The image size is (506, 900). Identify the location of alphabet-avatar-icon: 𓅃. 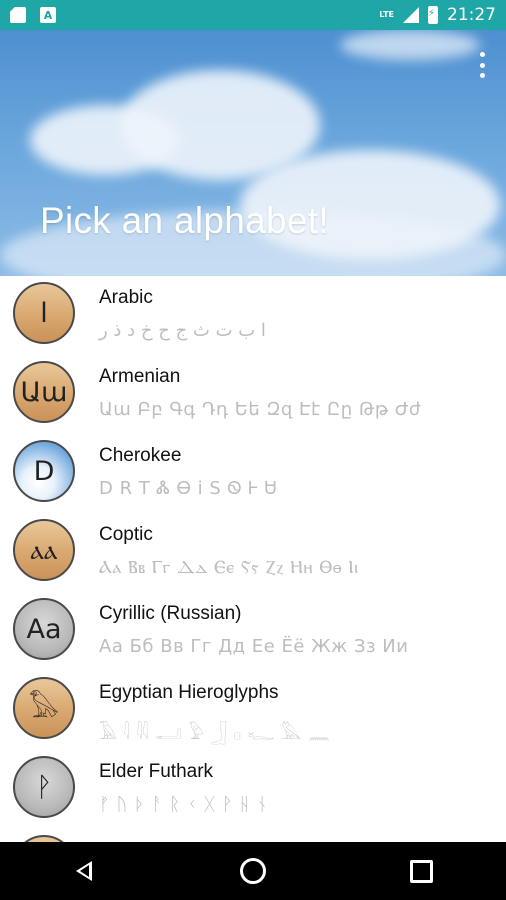
(44, 708).